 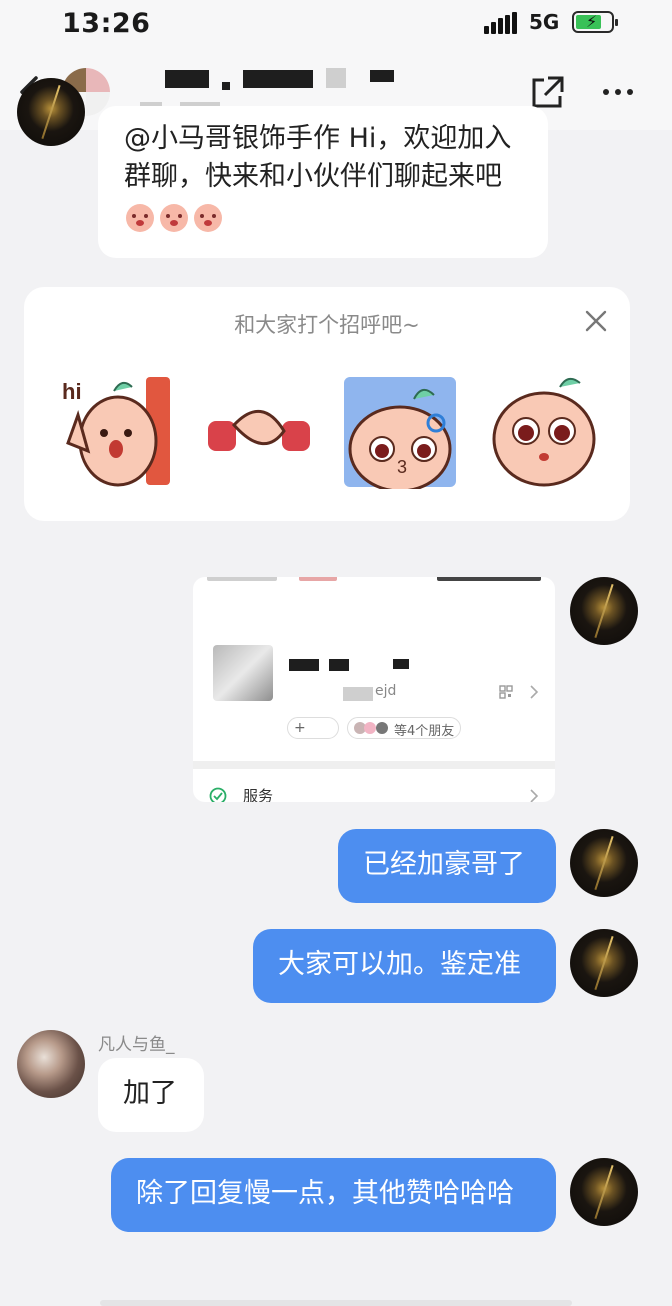 What do you see at coordinates (151, 1095) in the screenshot?
I see `message-bubble: 加了` at bounding box center [151, 1095].